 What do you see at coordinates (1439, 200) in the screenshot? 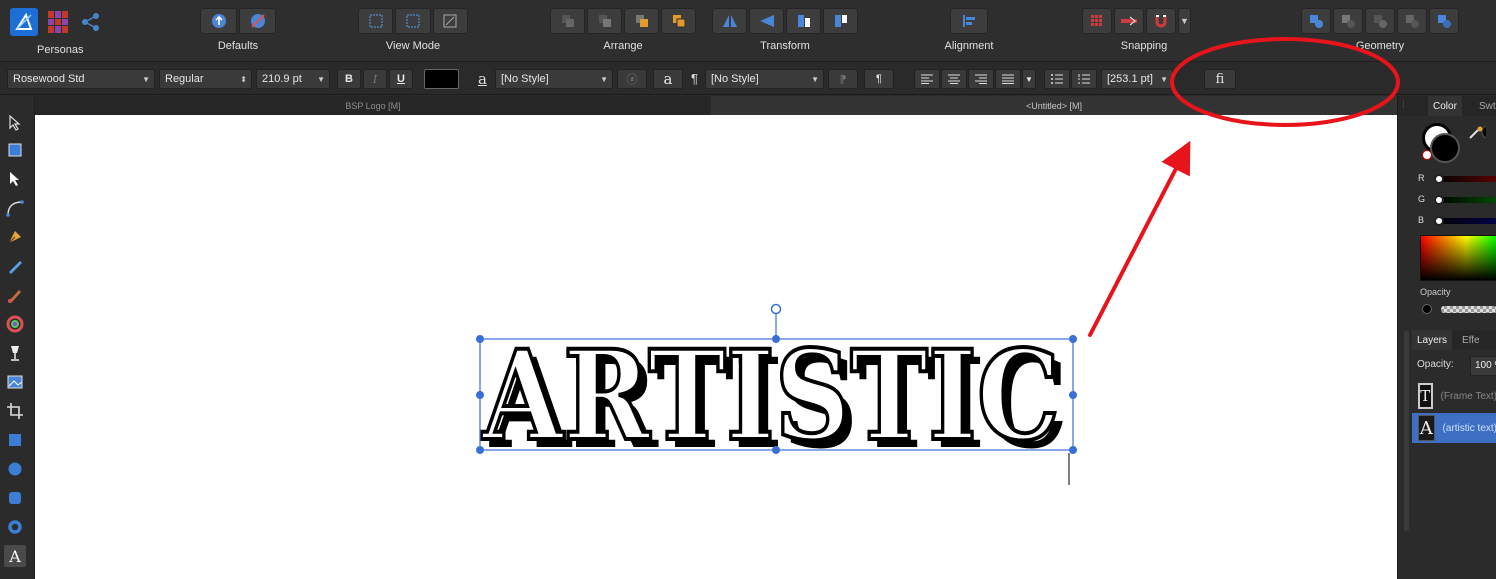
I see `green-slider-knob` at bounding box center [1439, 200].